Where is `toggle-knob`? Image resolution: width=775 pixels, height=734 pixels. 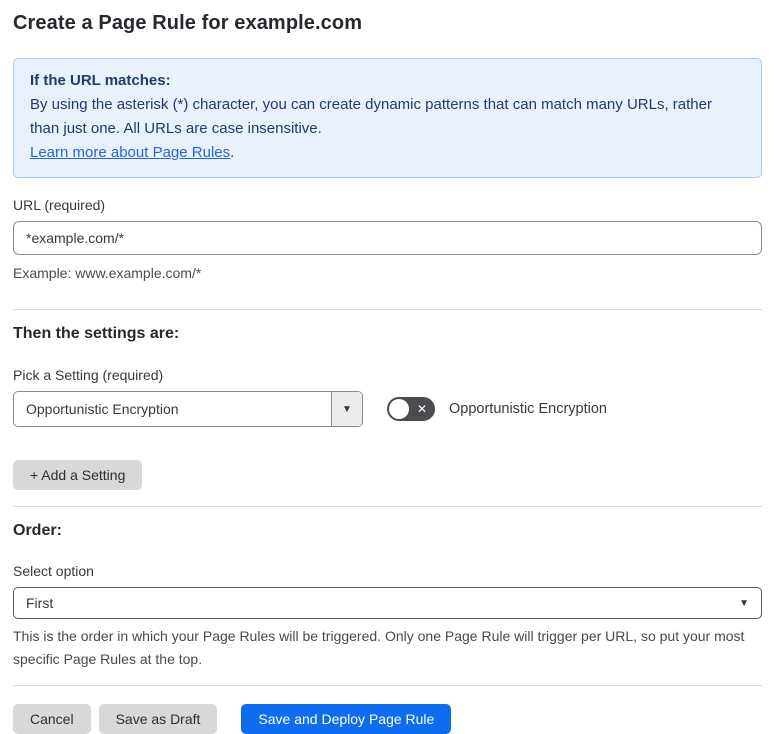 toggle-knob is located at coordinates (399, 409).